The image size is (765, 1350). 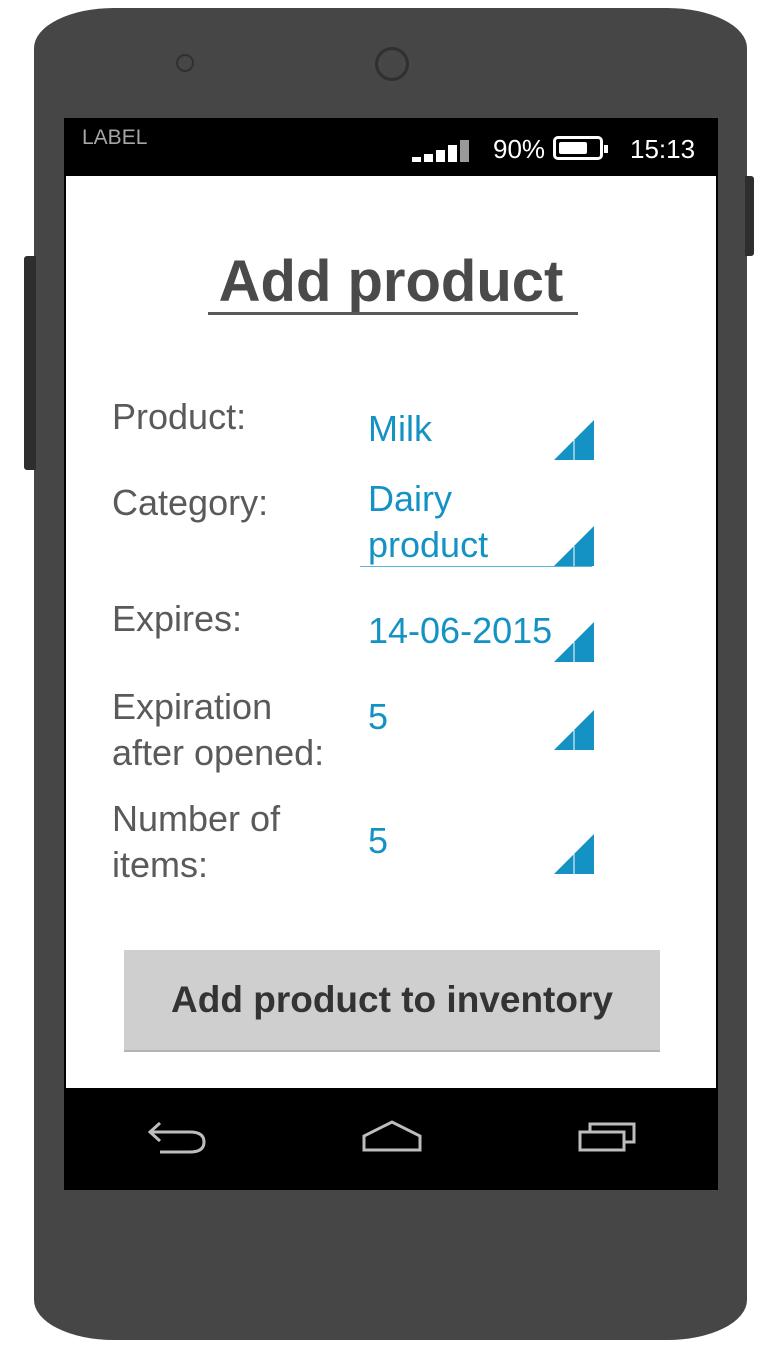 What do you see at coordinates (391, 281) in the screenshot?
I see `page-title: Add product` at bounding box center [391, 281].